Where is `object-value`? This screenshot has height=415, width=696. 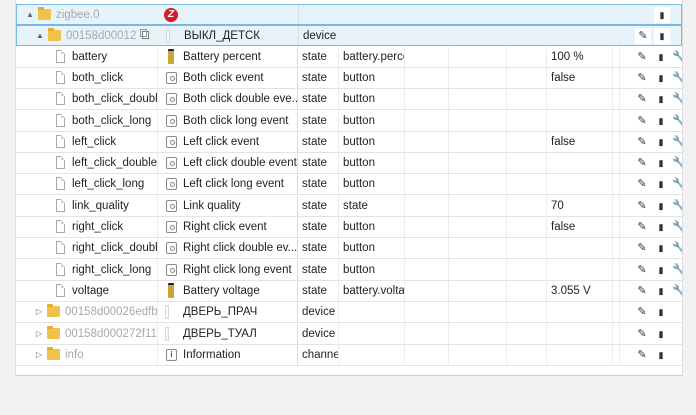
object-value is located at coordinates (580, 248).